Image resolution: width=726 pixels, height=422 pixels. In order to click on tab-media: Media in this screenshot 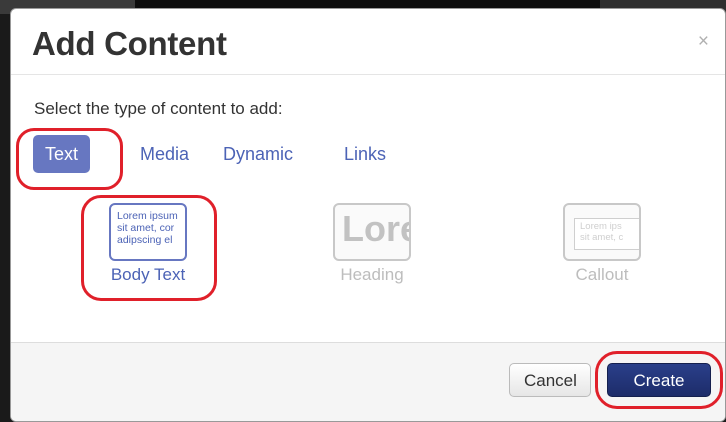, I will do `click(164, 154)`.